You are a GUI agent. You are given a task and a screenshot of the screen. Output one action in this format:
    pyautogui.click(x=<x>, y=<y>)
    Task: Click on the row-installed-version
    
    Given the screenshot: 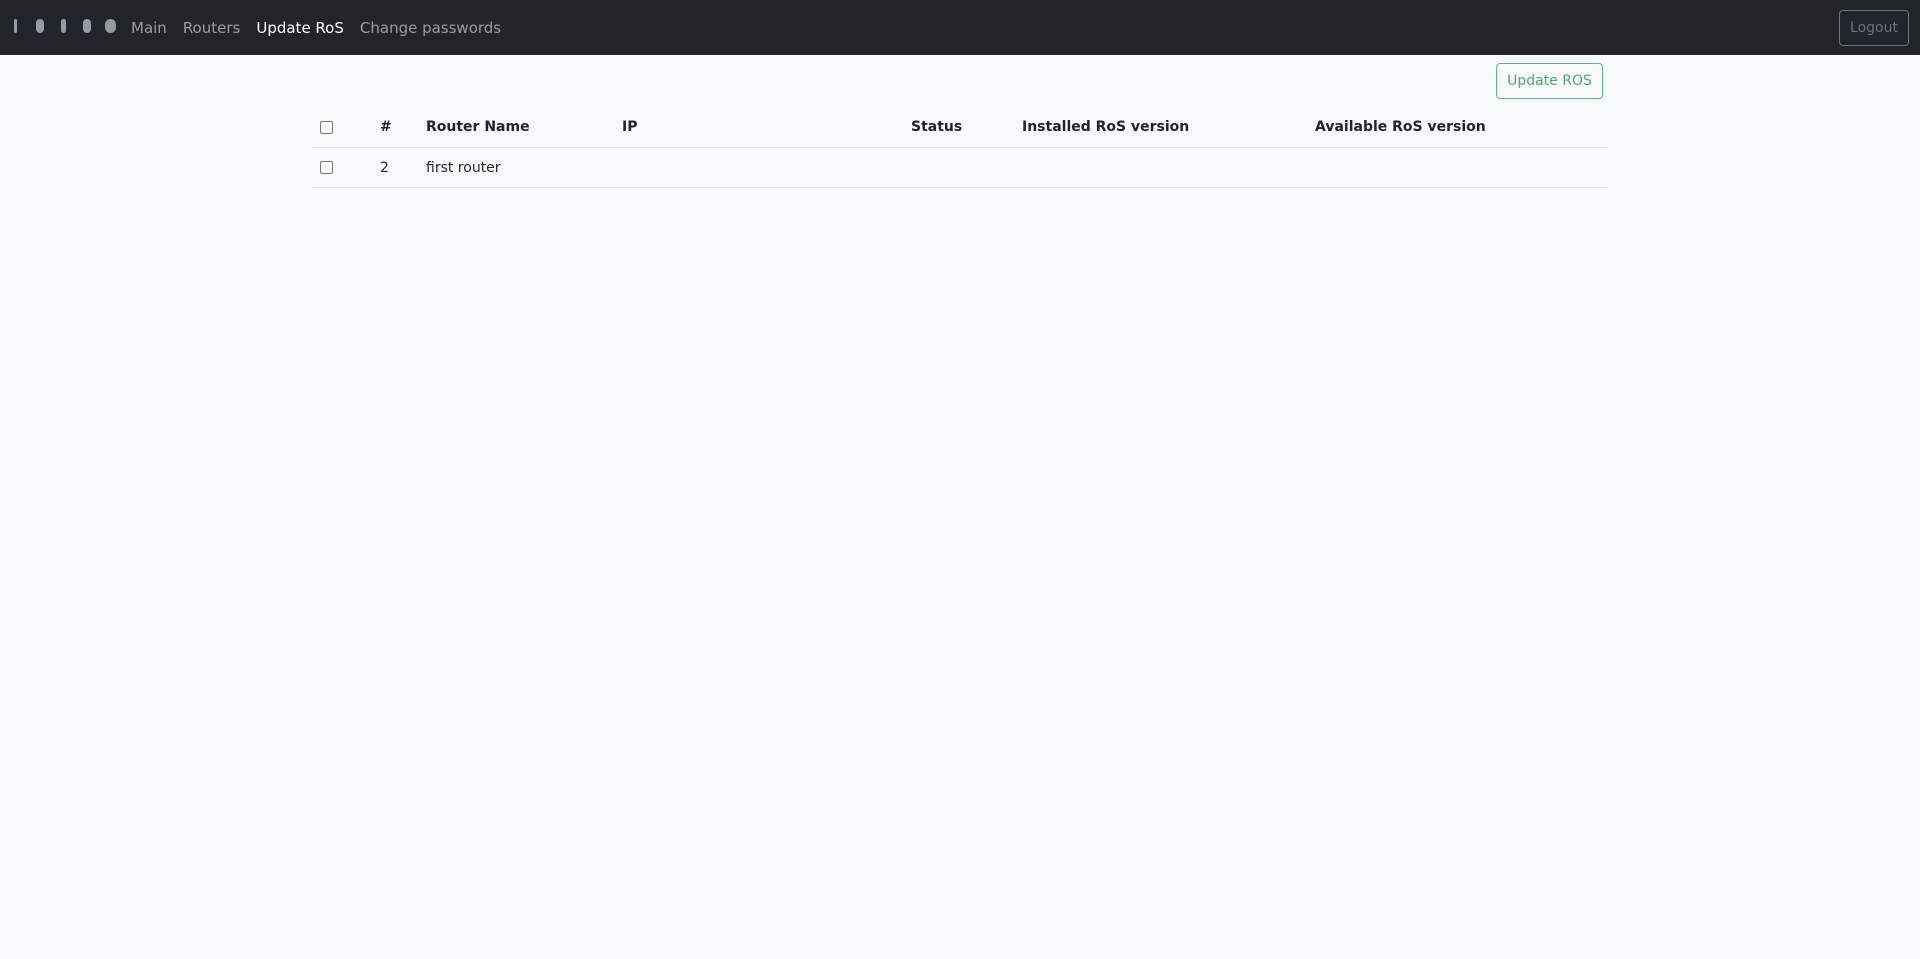 What is the action you would take?
    pyautogui.click(x=1168, y=167)
    